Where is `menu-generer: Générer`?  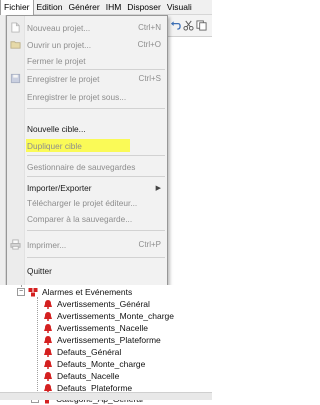 menu-generer: Générer is located at coordinates (84, 7).